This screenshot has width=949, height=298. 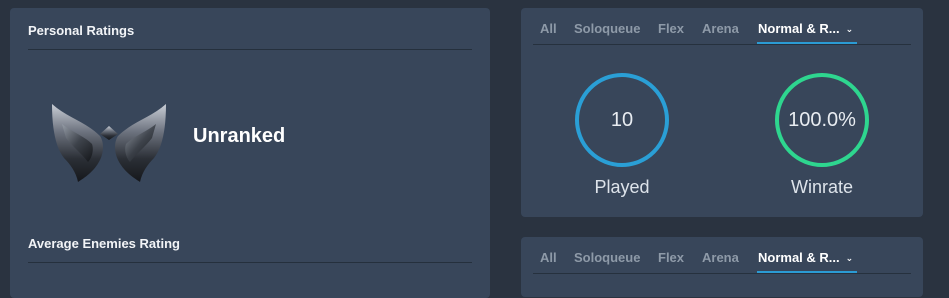 What do you see at coordinates (239, 136) in the screenshot?
I see `rank-label: Unranked` at bounding box center [239, 136].